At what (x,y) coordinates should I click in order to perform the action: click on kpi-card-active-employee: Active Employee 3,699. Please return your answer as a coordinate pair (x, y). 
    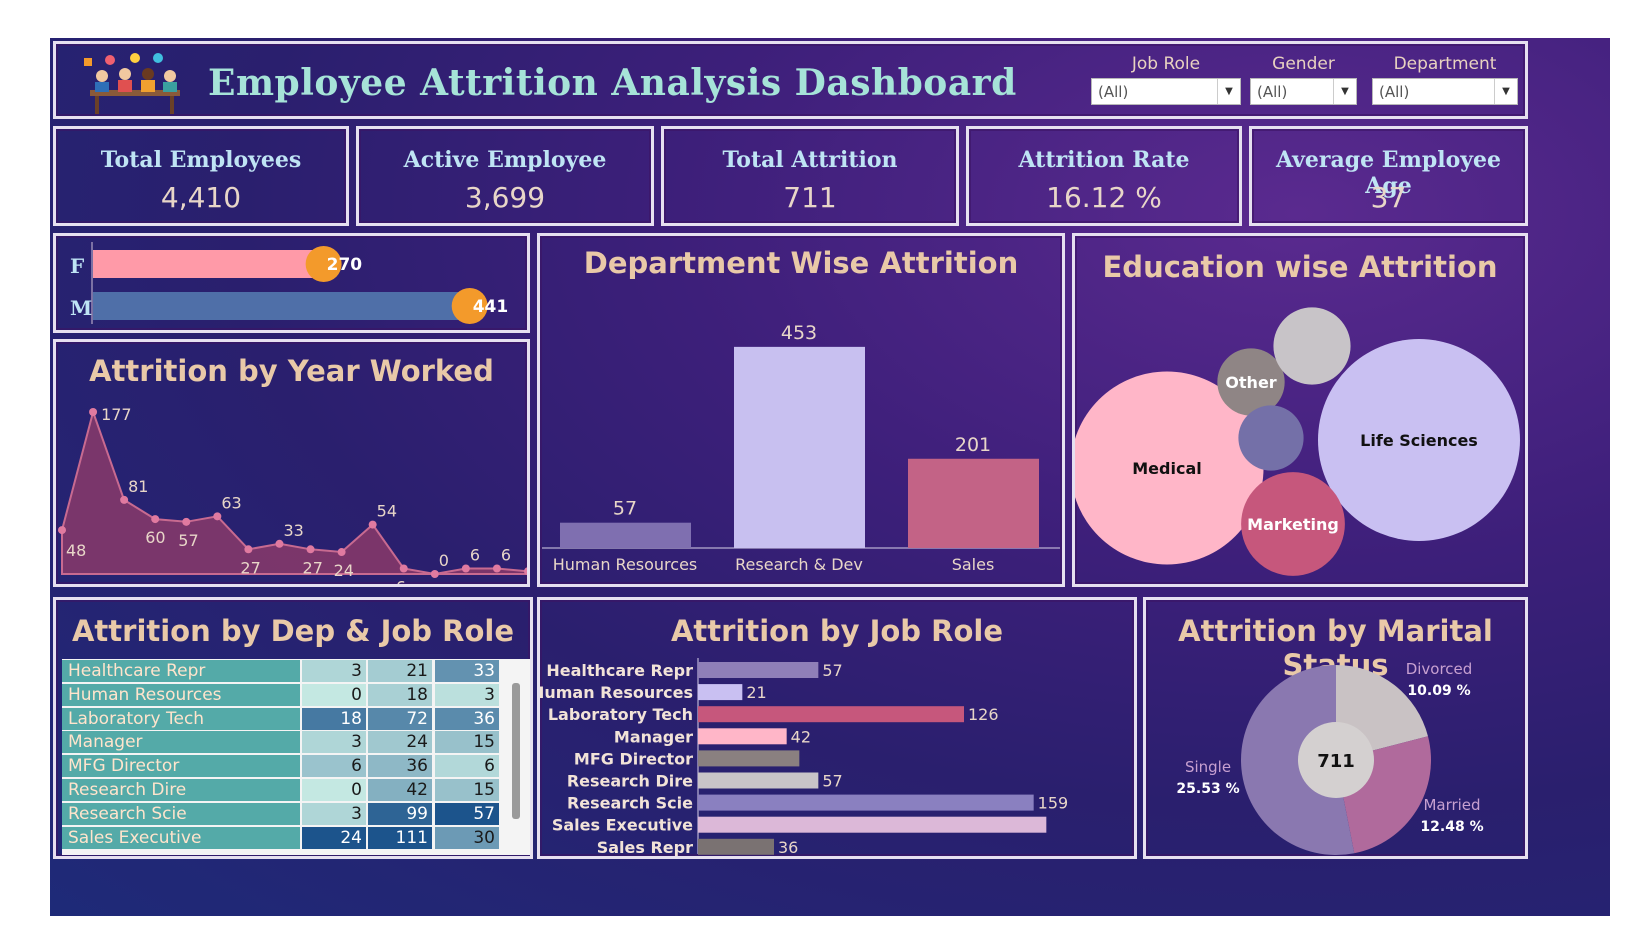
    Looking at the image, I should click on (505, 176).